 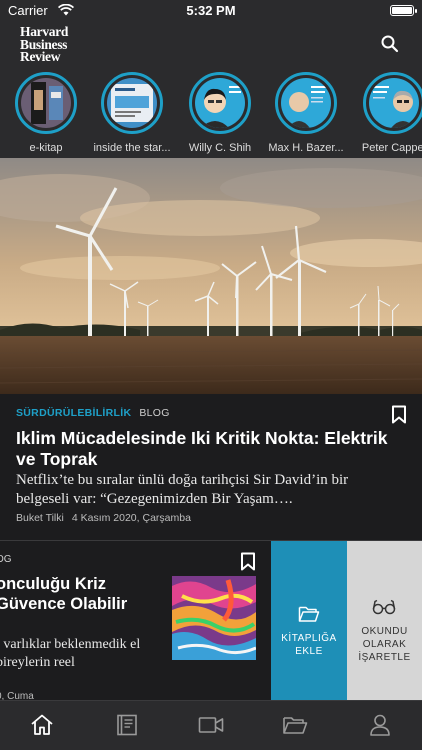 I want to click on label-line: OKUNDU, so click(x=384, y=631).